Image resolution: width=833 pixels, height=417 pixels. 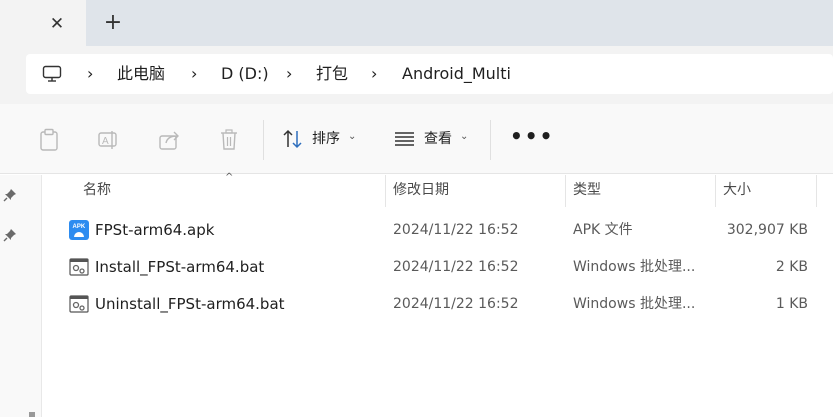 What do you see at coordinates (97, 191) in the screenshot?
I see `column-header-name: 名称` at bounding box center [97, 191].